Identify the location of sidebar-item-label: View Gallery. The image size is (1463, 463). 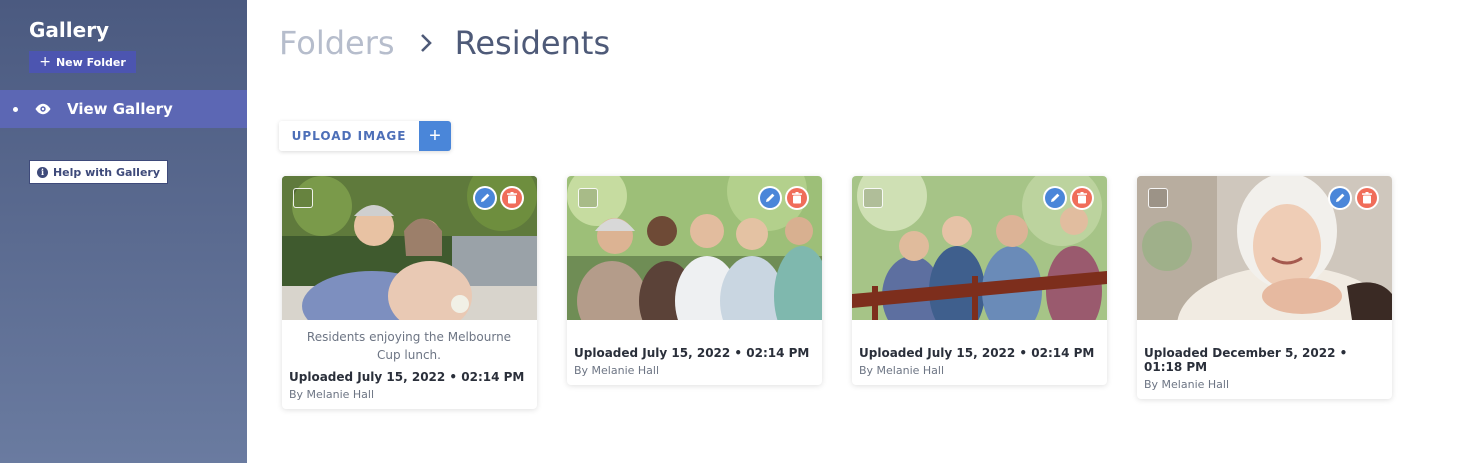
(120, 109).